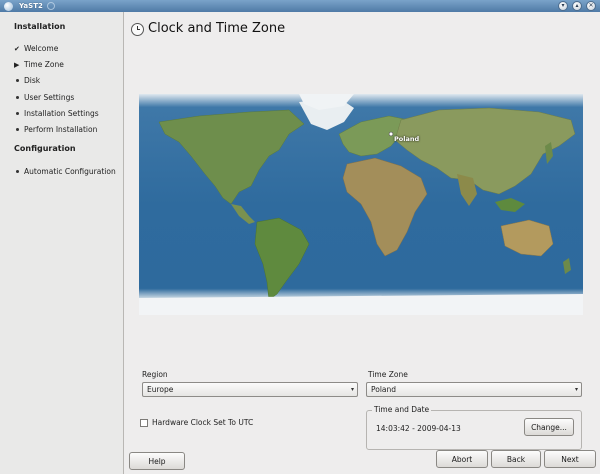 This screenshot has height=474, width=600. I want to click on window-title: YaST2, so click(31, 6).